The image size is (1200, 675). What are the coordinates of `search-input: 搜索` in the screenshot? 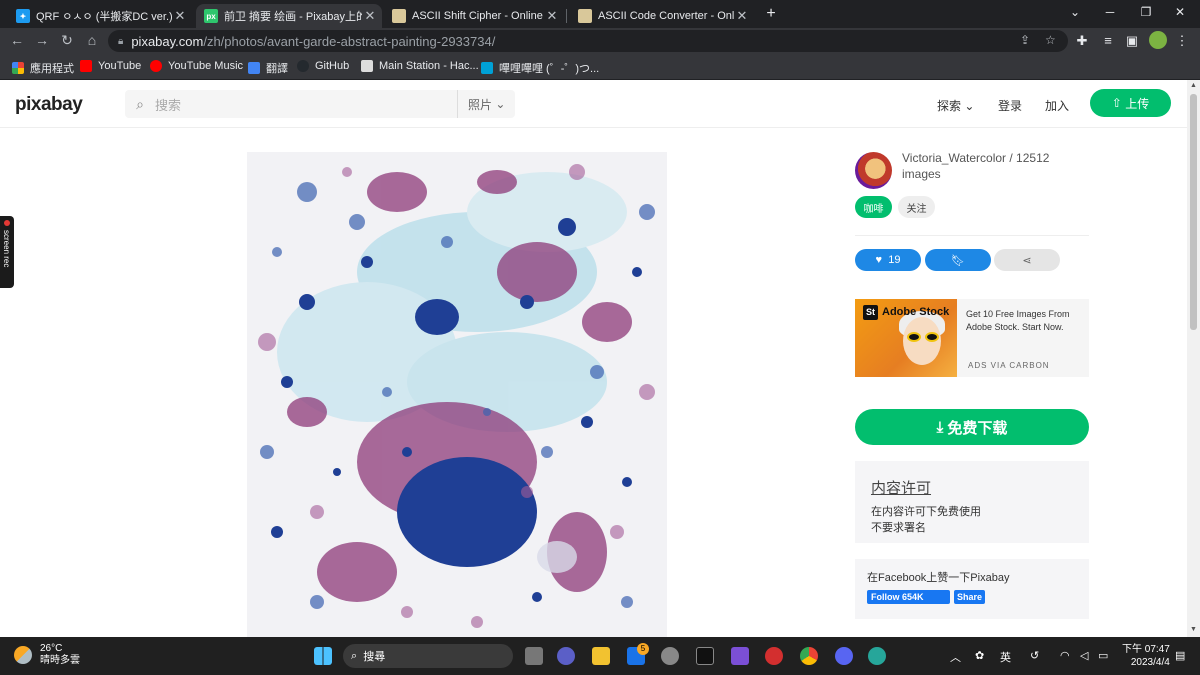 It's located at (306, 104).